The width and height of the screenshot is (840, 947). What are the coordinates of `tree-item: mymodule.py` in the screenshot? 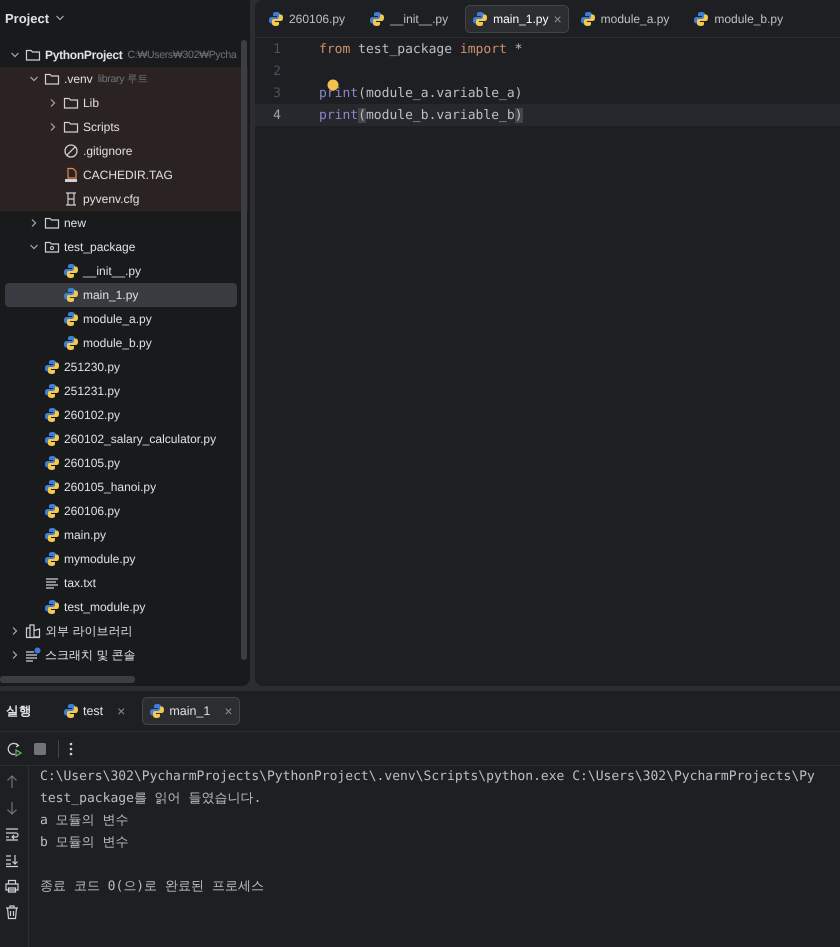 It's located at (121, 559).